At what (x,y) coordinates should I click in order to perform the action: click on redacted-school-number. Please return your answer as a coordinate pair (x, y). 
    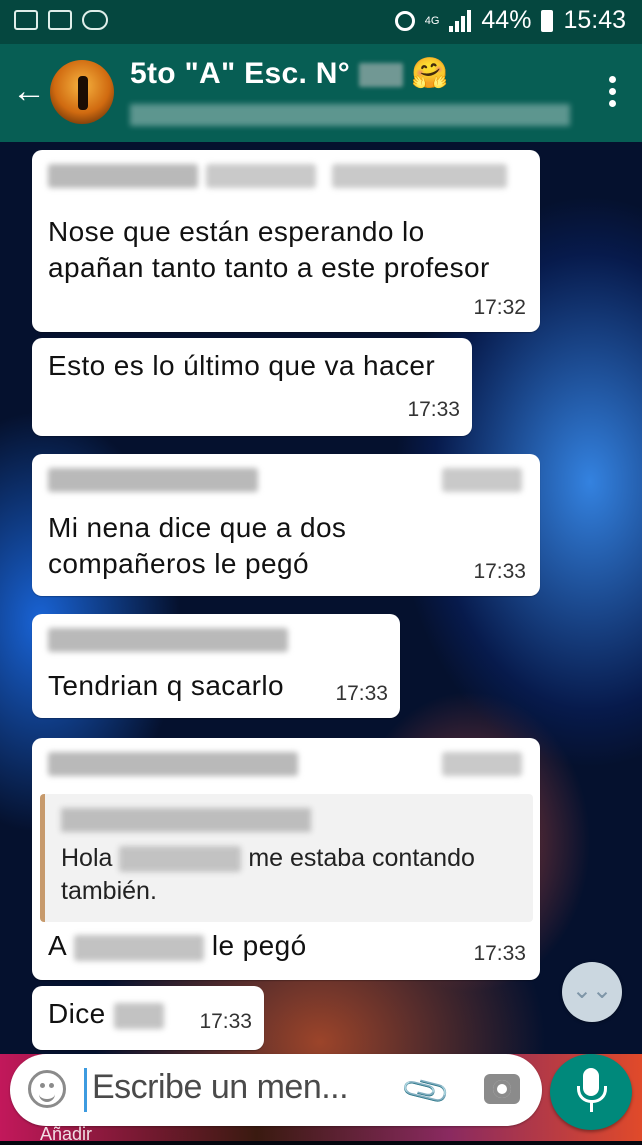
    Looking at the image, I should click on (380, 75).